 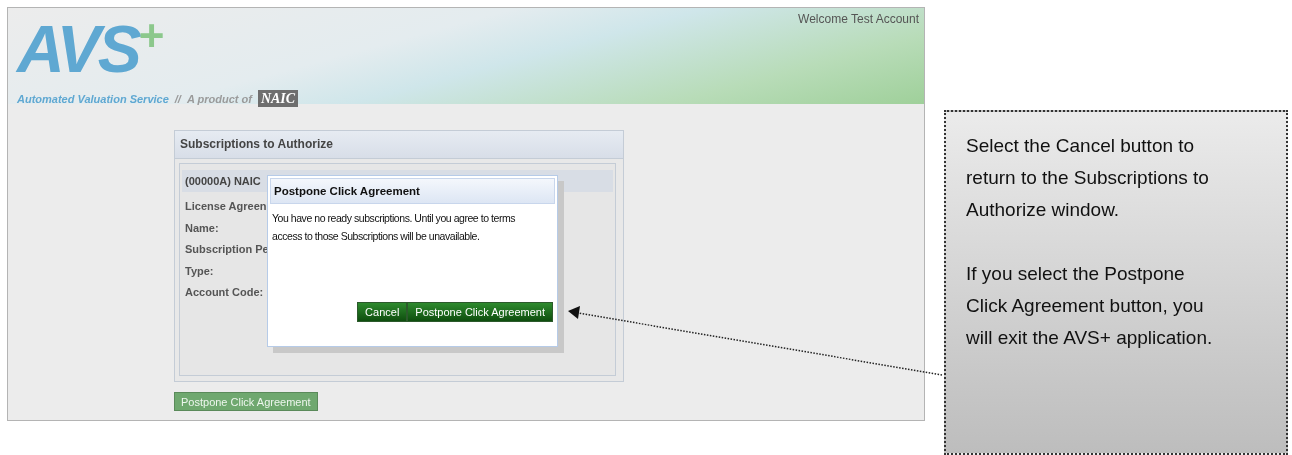 What do you see at coordinates (199, 271) in the screenshot?
I see `field-label: Type:` at bounding box center [199, 271].